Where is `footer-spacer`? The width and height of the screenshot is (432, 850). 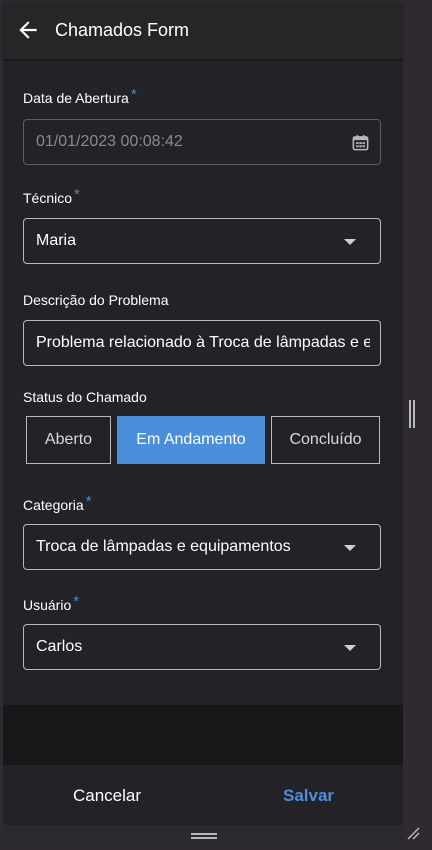 footer-spacer is located at coordinates (203, 735).